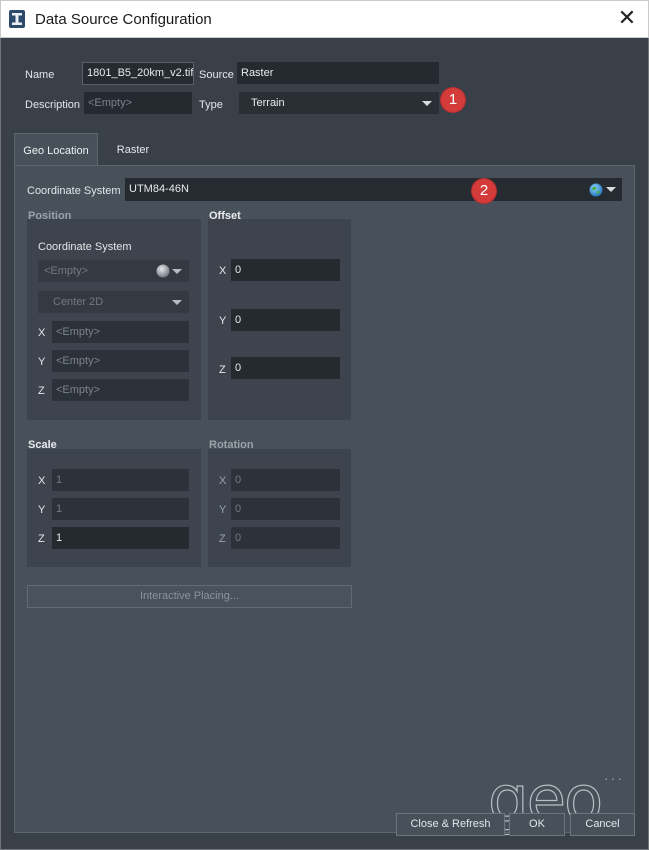 The image size is (649, 850). What do you see at coordinates (120, 509) in the screenshot?
I see `scale-y-input: 1` at bounding box center [120, 509].